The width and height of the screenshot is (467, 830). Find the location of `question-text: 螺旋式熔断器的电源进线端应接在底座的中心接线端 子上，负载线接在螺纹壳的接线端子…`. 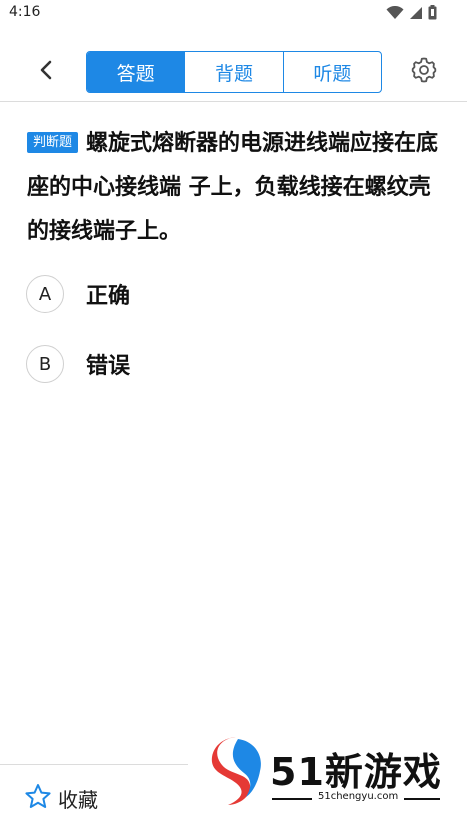

question-text: 螺旋式熔断器的电源进线端应接在底座的中心接线端 子上，负载线接在螺纹壳的接线端子… is located at coordinates (233, 187).